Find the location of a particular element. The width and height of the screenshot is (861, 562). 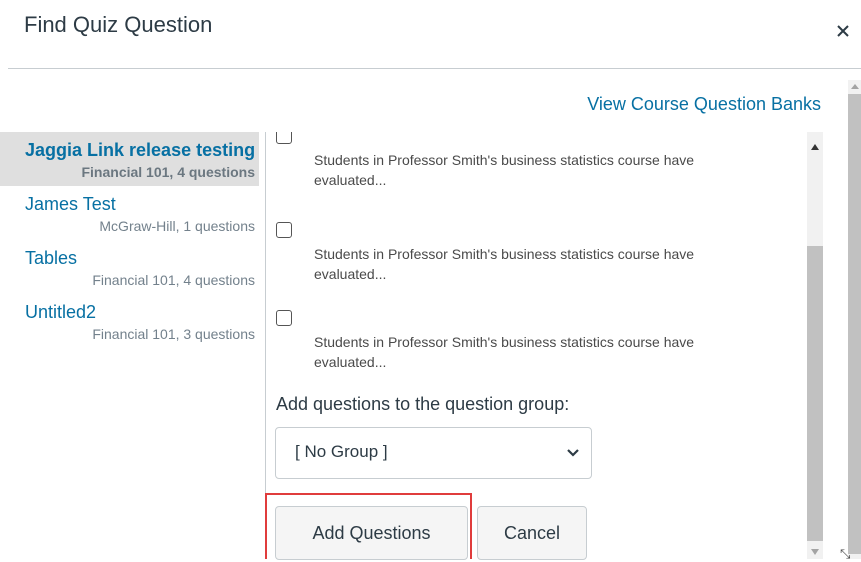

questions-scrollbar is located at coordinates (815, 345).